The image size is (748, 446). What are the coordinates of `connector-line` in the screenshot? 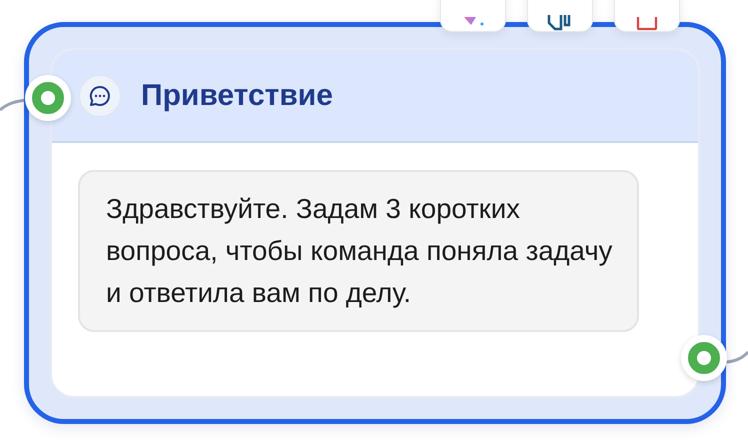 It's located at (737, 357).